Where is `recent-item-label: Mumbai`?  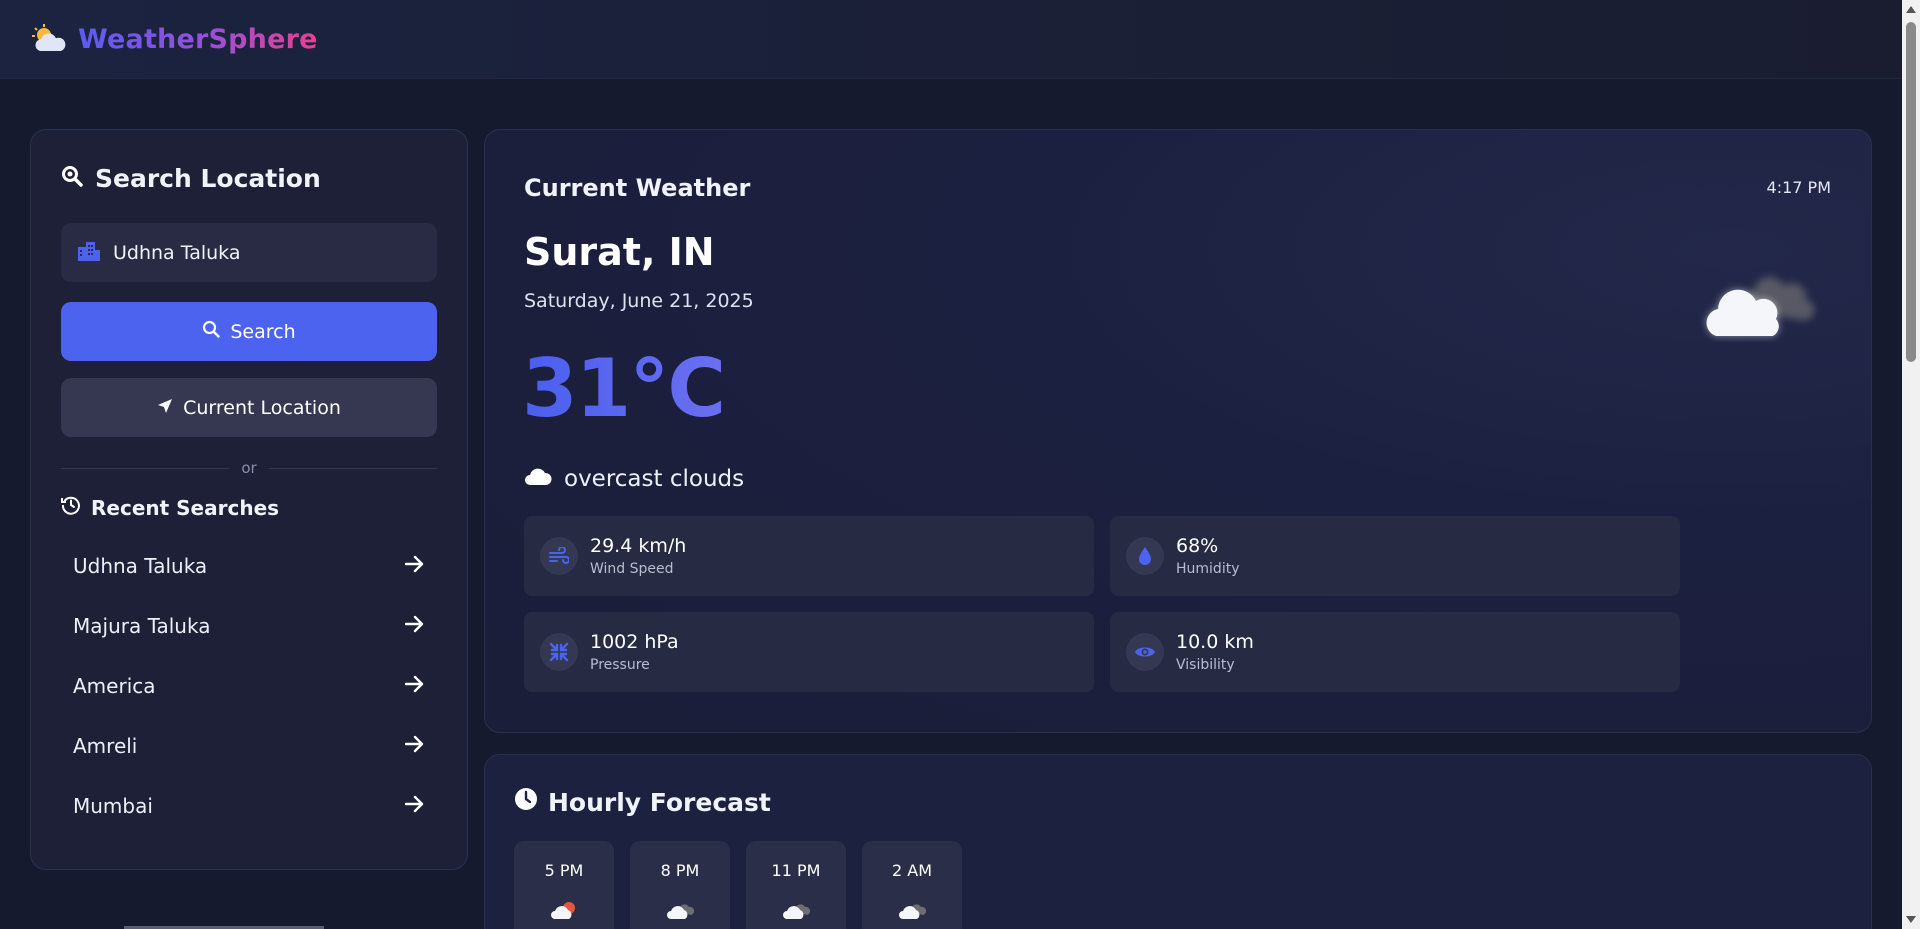
recent-item-label: Mumbai is located at coordinates (113, 806).